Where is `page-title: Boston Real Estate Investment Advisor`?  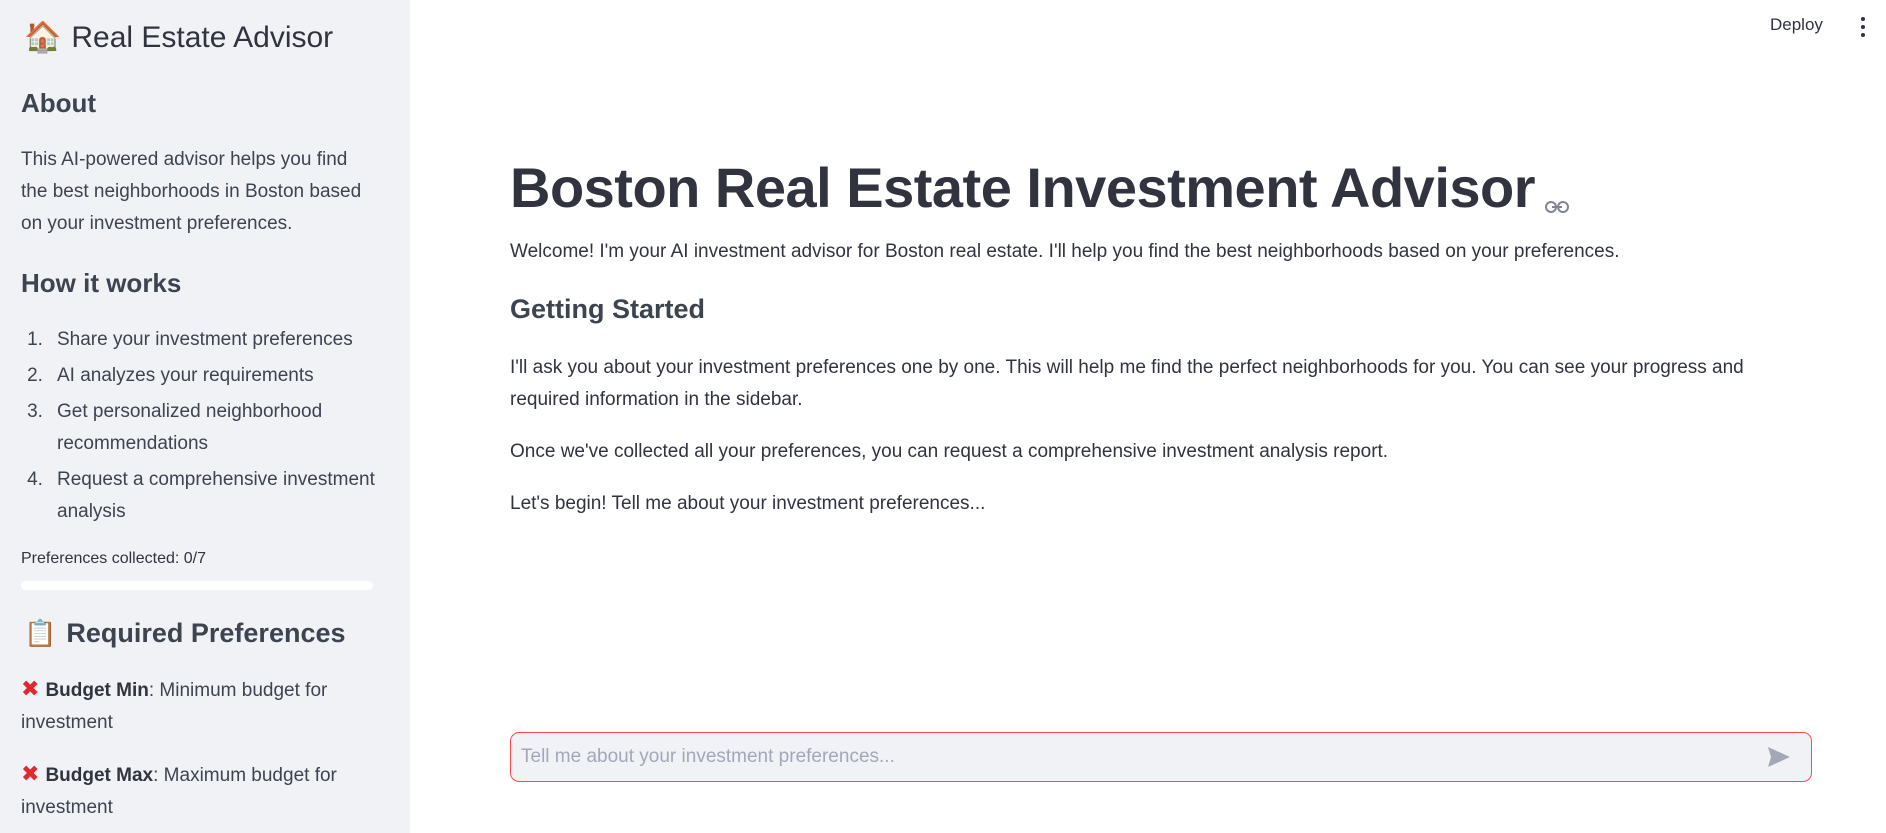 page-title: Boston Real Estate Investment Advisor is located at coordinates (1040, 187).